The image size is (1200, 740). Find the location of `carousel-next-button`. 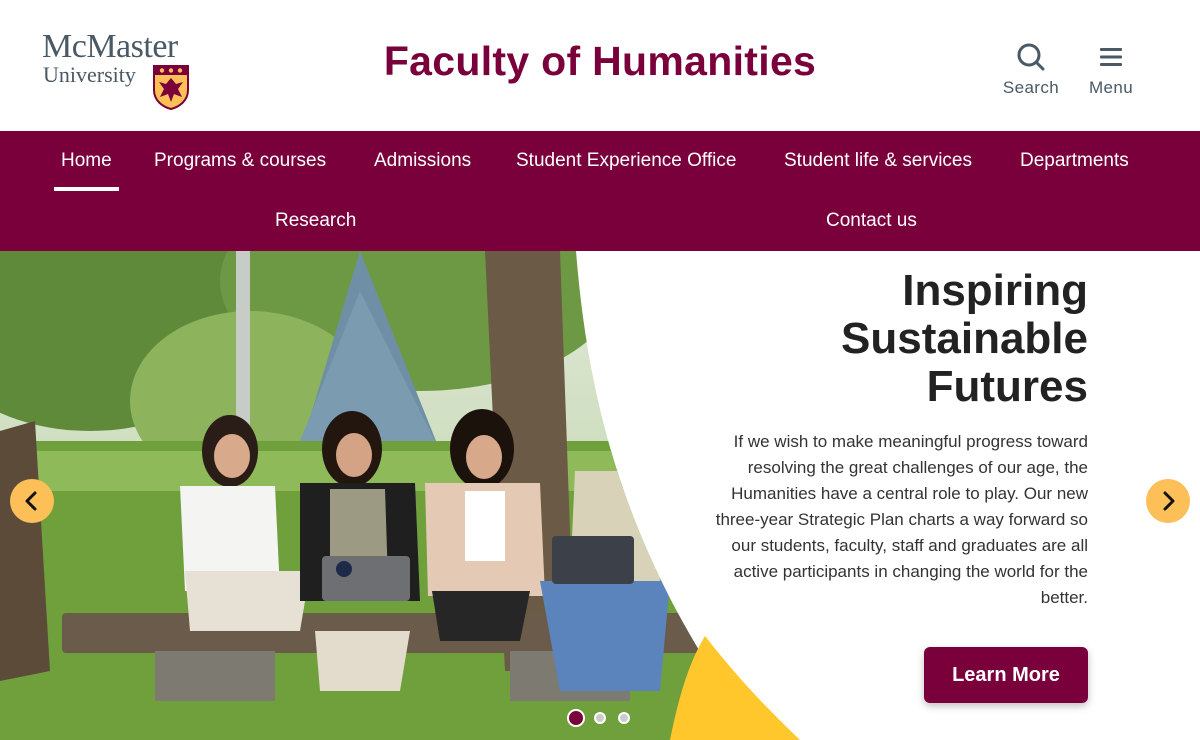

carousel-next-button is located at coordinates (1168, 501).